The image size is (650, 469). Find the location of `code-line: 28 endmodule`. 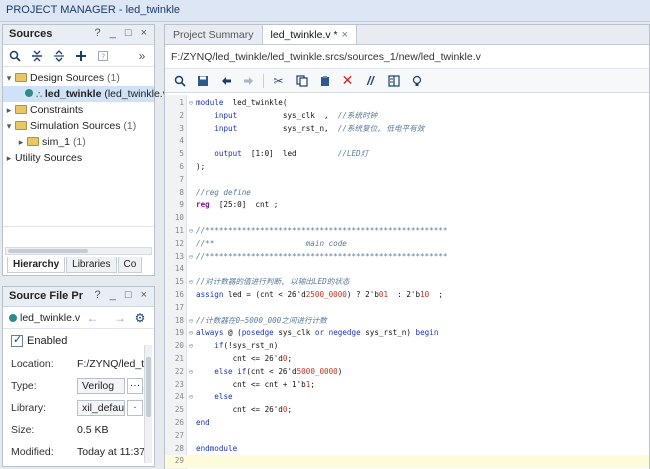

code-line: 28 endmodule is located at coordinates (407, 449).